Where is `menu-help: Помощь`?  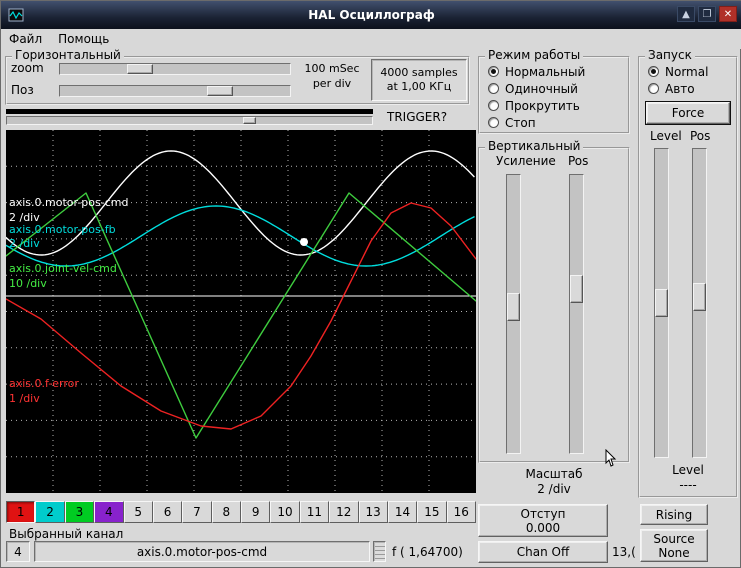 menu-help: Помощь is located at coordinates (83, 39).